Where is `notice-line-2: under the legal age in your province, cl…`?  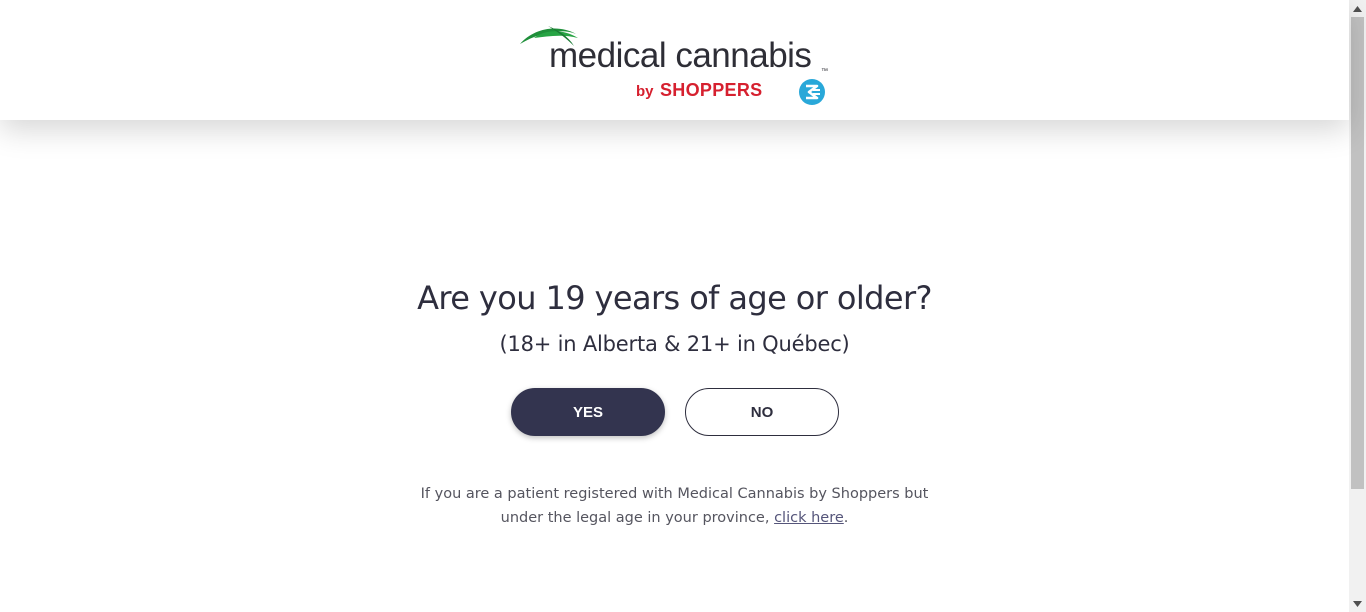
notice-line-2: under the legal age in your province, cl… is located at coordinates (674, 518).